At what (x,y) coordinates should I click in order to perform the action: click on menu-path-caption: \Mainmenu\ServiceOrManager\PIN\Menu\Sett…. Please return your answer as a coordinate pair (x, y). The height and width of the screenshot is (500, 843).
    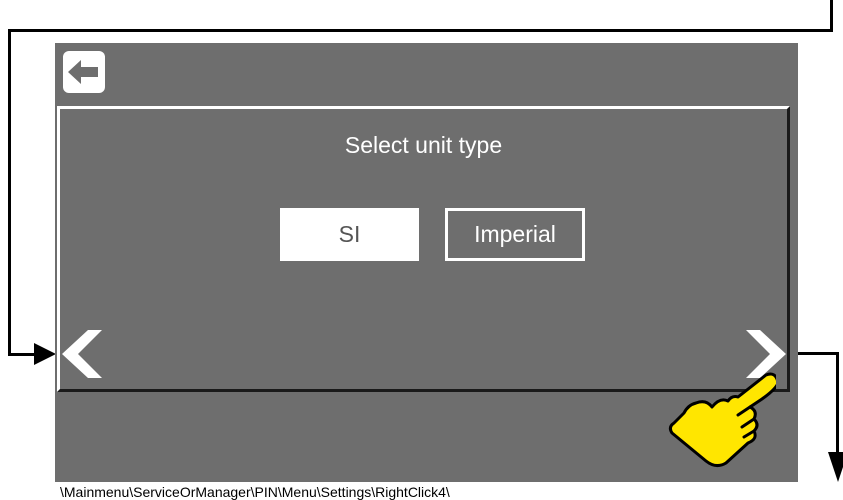
    Looking at the image, I should click on (255, 492).